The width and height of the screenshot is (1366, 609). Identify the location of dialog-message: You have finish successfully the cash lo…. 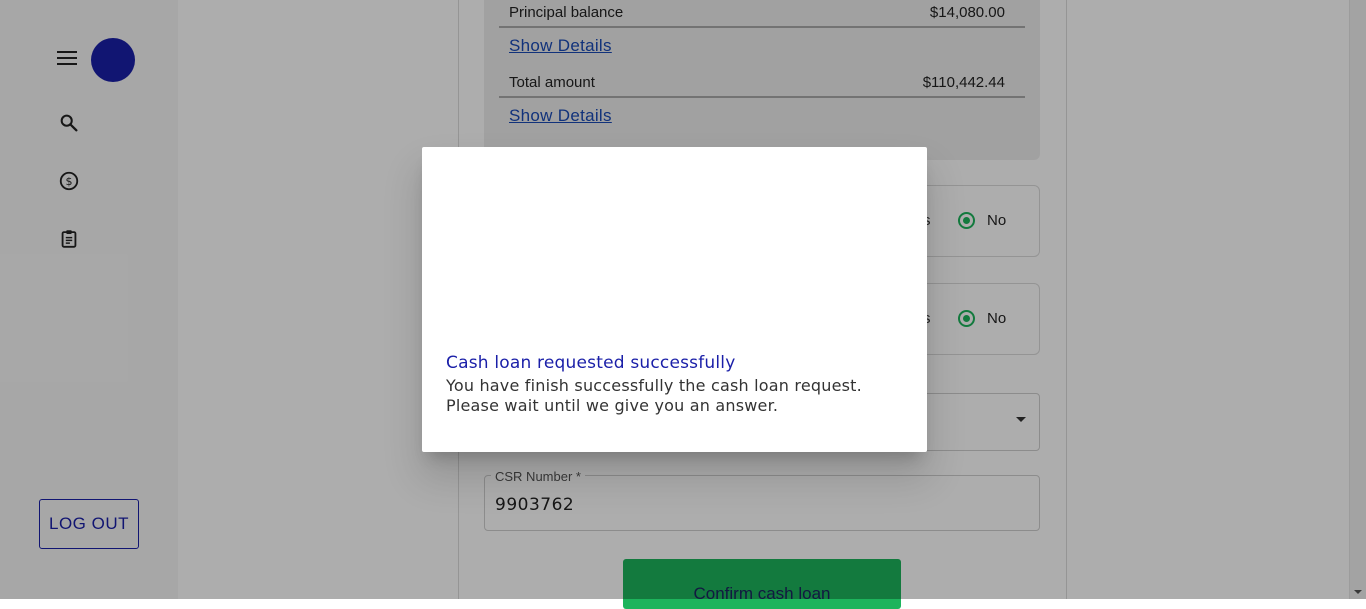
(676, 396).